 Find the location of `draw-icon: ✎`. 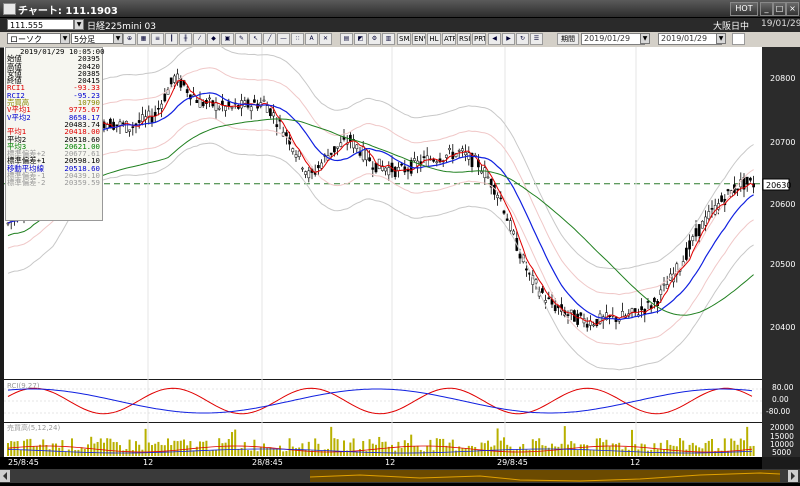

draw-icon: ✎ is located at coordinates (241, 39).